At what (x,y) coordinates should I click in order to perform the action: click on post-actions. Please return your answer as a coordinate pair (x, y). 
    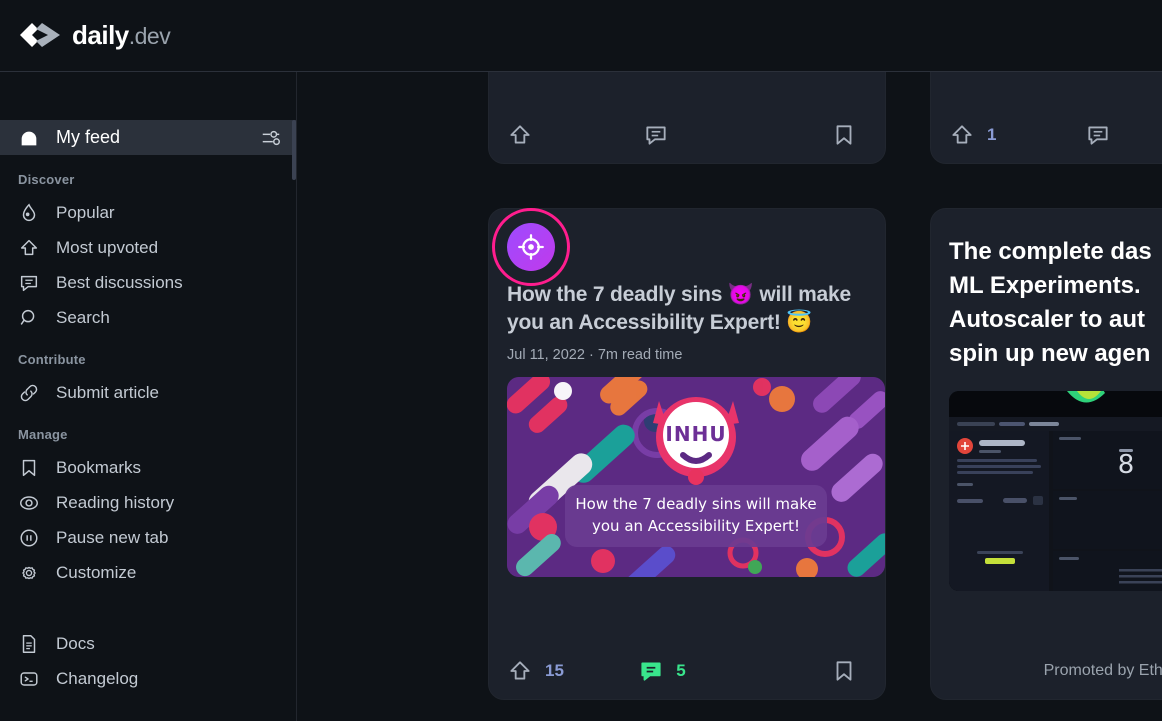
    Looking at the image, I should click on (687, 135).